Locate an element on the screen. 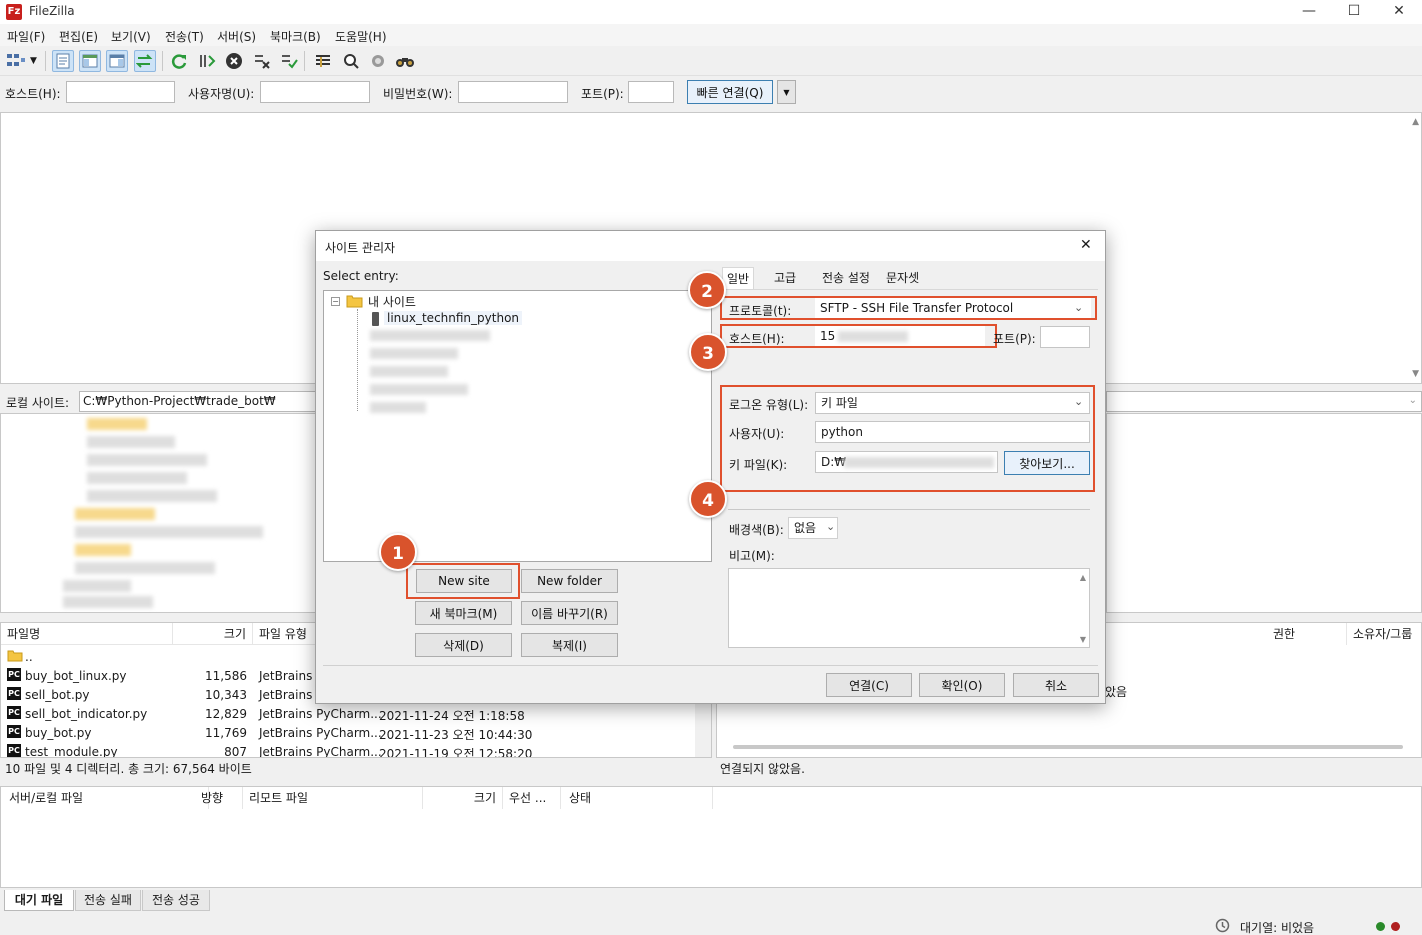 The height and width of the screenshot is (935, 1422). tree-site-item: linux_technfin_python is located at coordinates (453, 318).